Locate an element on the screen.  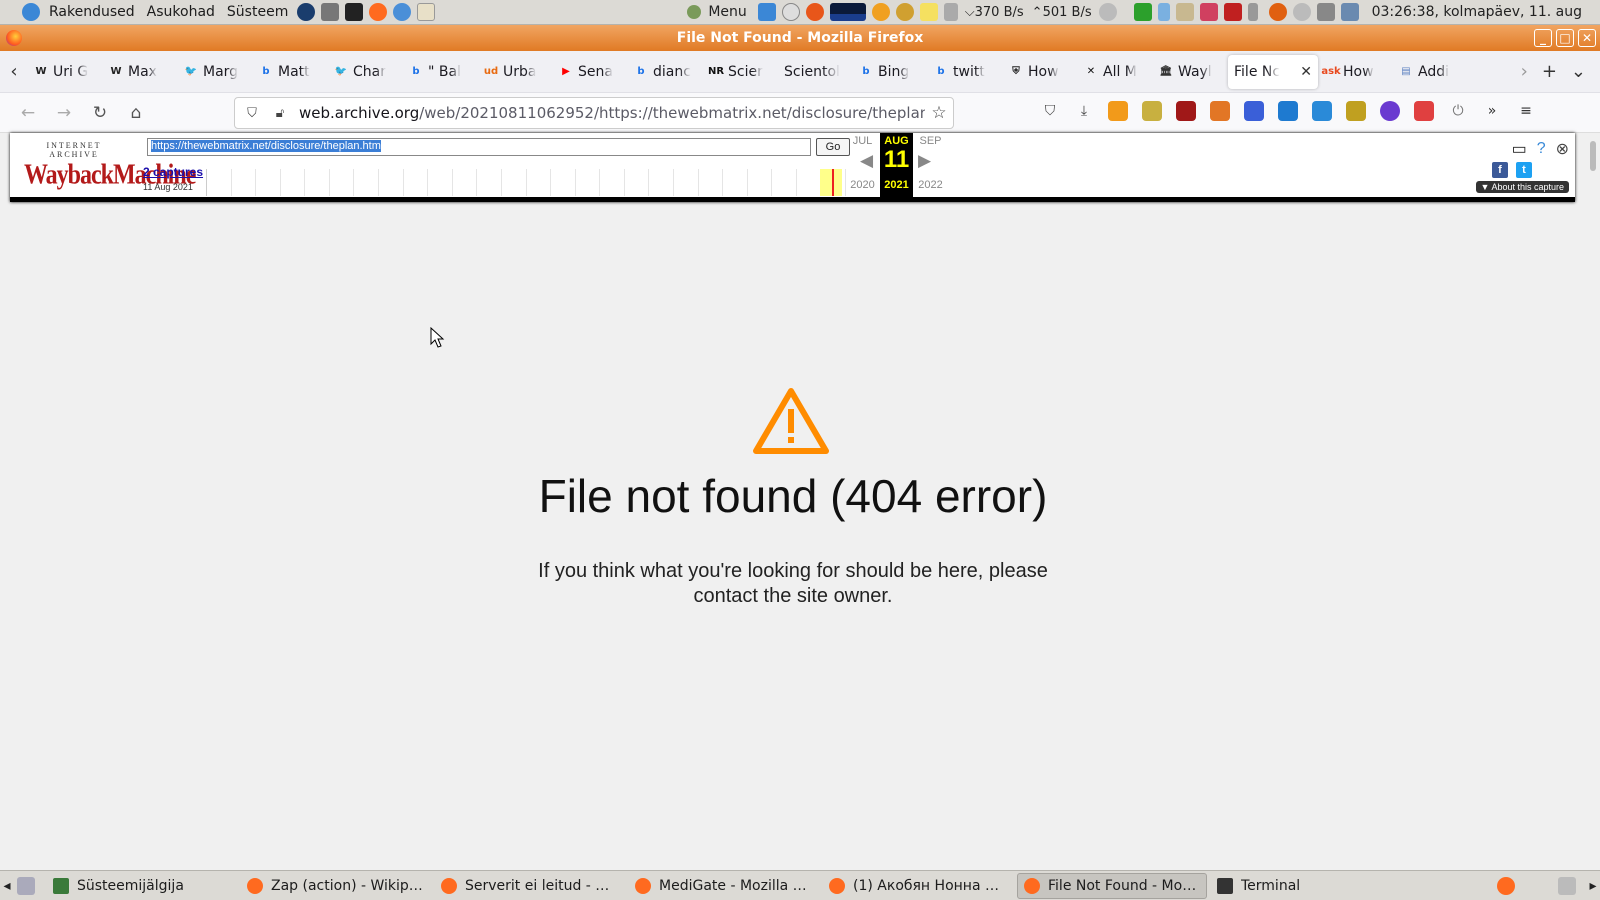
tab-6: ud Urba is located at coordinates (515, 72).